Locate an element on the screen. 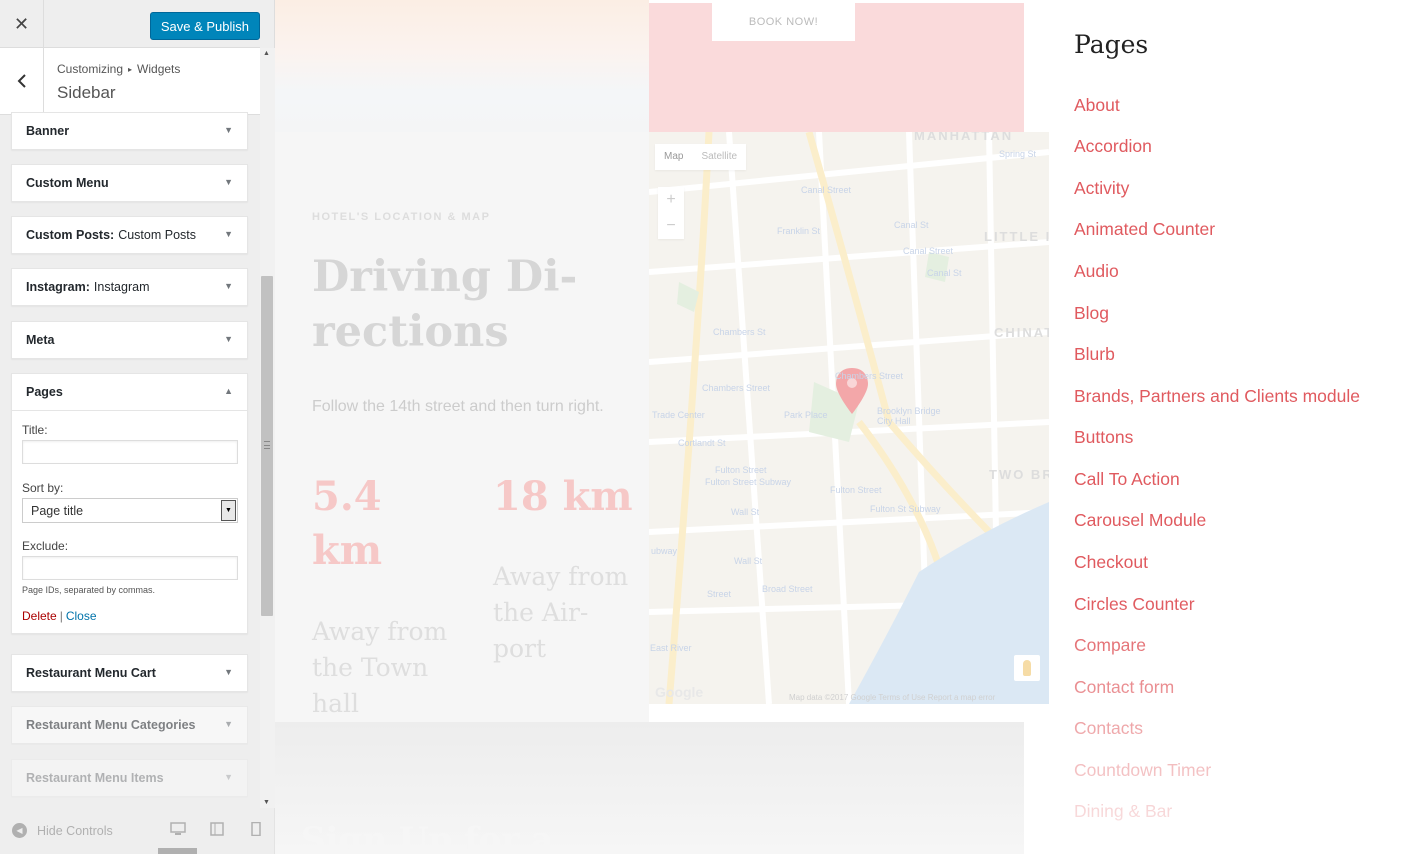 The height and width of the screenshot is (854, 1419). widget-toggle: Custom Menu ▼ is located at coordinates (129, 183).